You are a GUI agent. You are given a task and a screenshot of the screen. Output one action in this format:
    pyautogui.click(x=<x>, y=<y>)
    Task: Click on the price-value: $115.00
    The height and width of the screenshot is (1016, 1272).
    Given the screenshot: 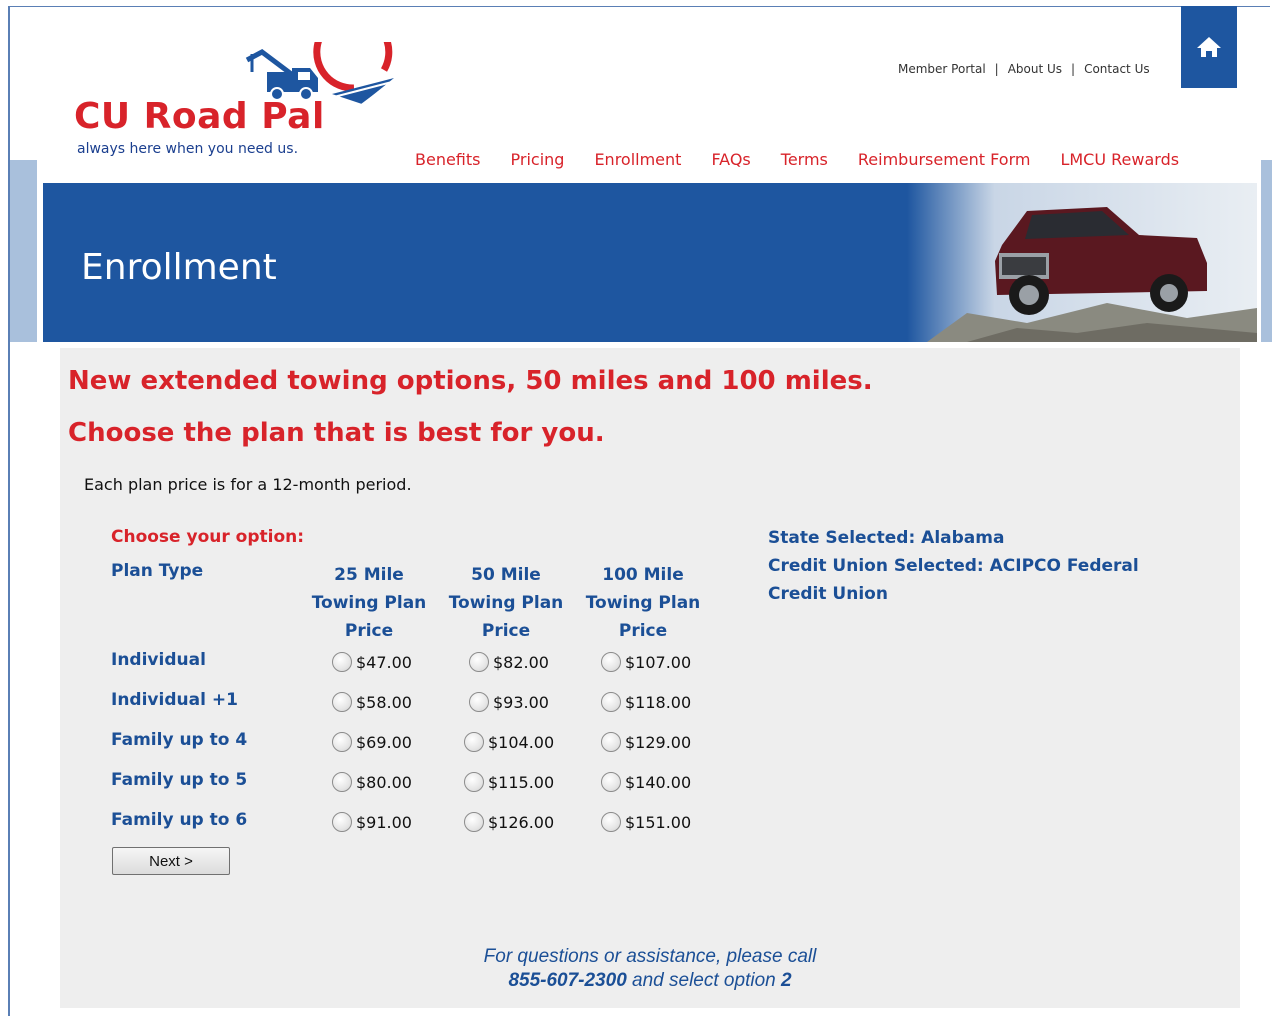 What is the action you would take?
    pyautogui.click(x=521, y=782)
    